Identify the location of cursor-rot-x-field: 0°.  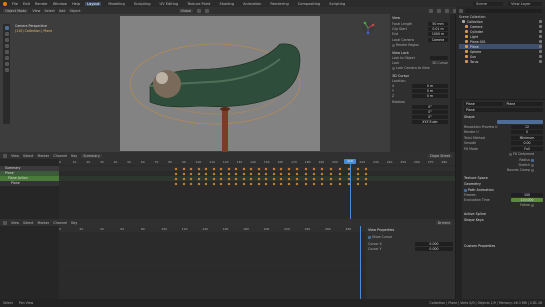
(430, 107).